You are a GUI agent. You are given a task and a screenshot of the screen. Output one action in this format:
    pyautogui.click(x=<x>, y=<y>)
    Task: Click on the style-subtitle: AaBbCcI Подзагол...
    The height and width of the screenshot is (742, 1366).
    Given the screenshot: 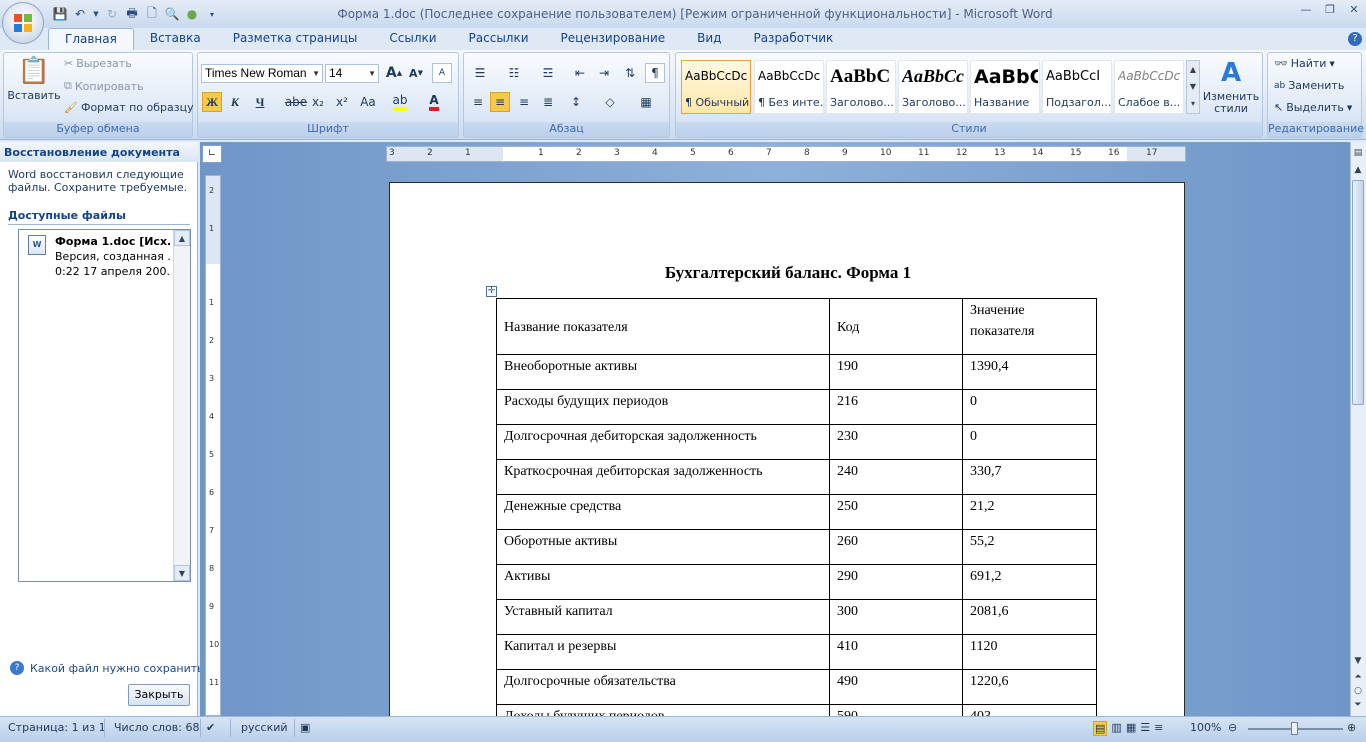 What is the action you would take?
    pyautogui.click(x=1077, y=87)
    